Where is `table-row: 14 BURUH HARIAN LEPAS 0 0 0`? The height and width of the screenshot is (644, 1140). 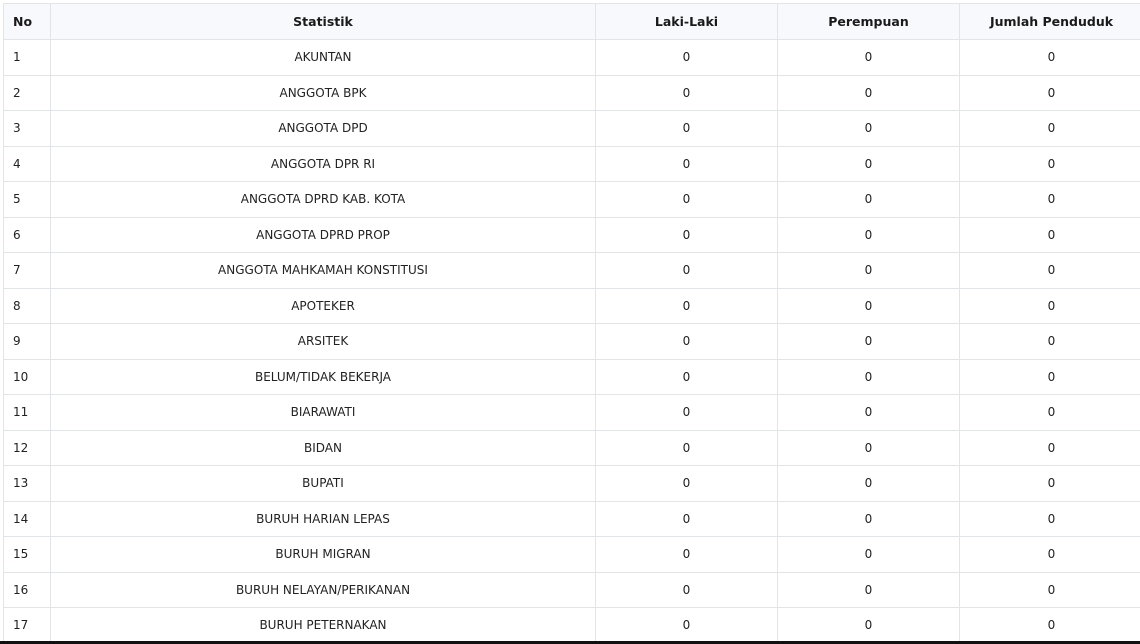 table-row: 14 BURUH HARIAN LEPAS 0 0 0 is located at coordinates (571, 518).